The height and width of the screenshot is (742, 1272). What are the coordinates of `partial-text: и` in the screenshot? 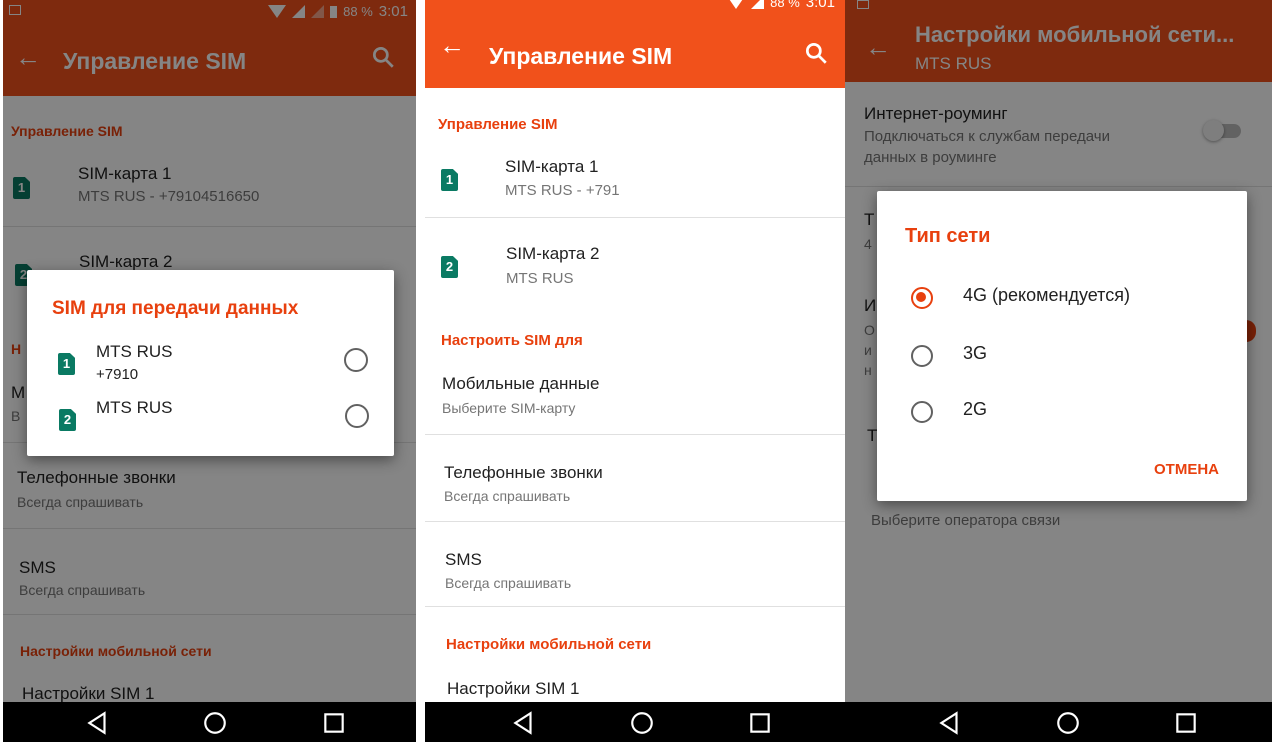 It's located at (868, 350).